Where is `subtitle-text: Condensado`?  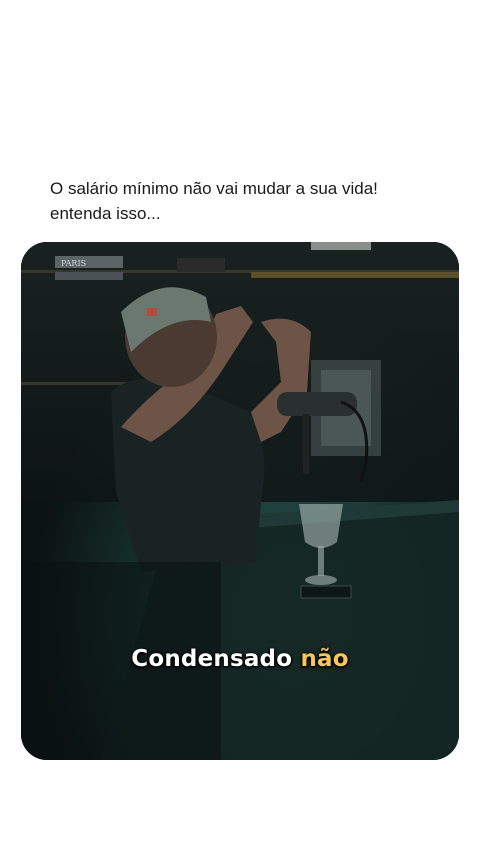
subtitle-text: Condensado is located at coordinates (212, 659).